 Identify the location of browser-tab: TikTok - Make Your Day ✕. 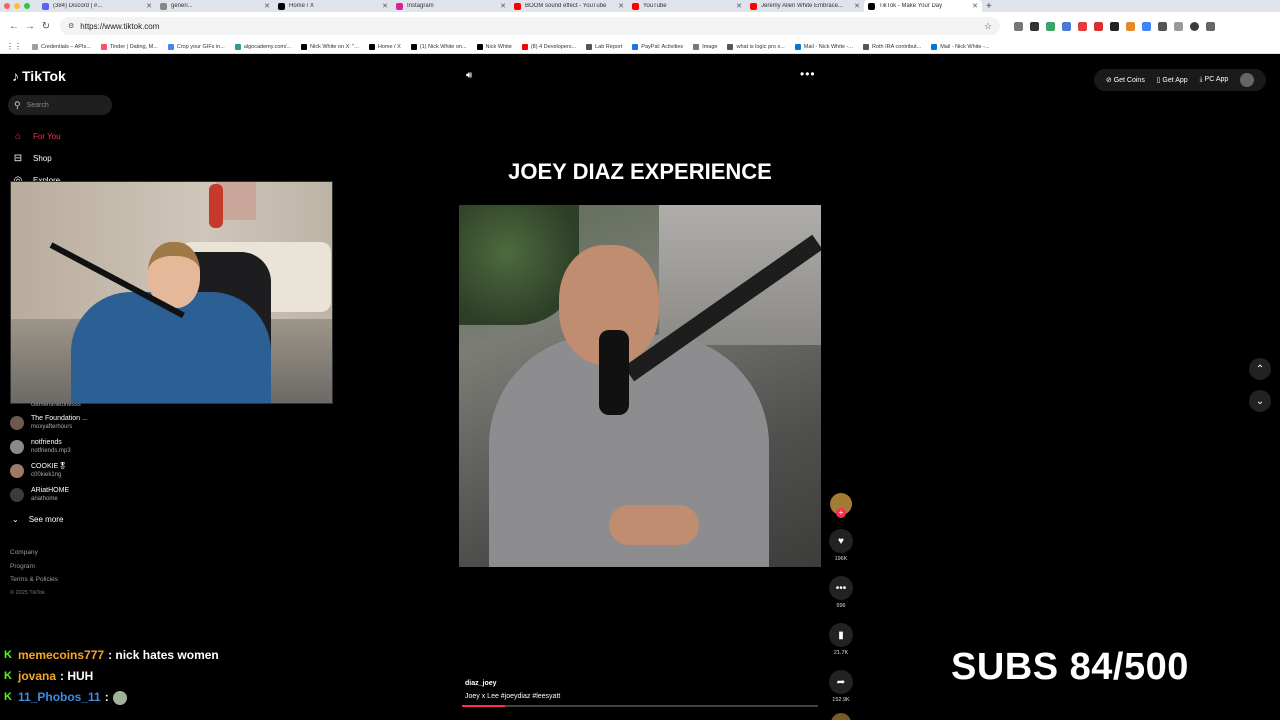
(923, 6).